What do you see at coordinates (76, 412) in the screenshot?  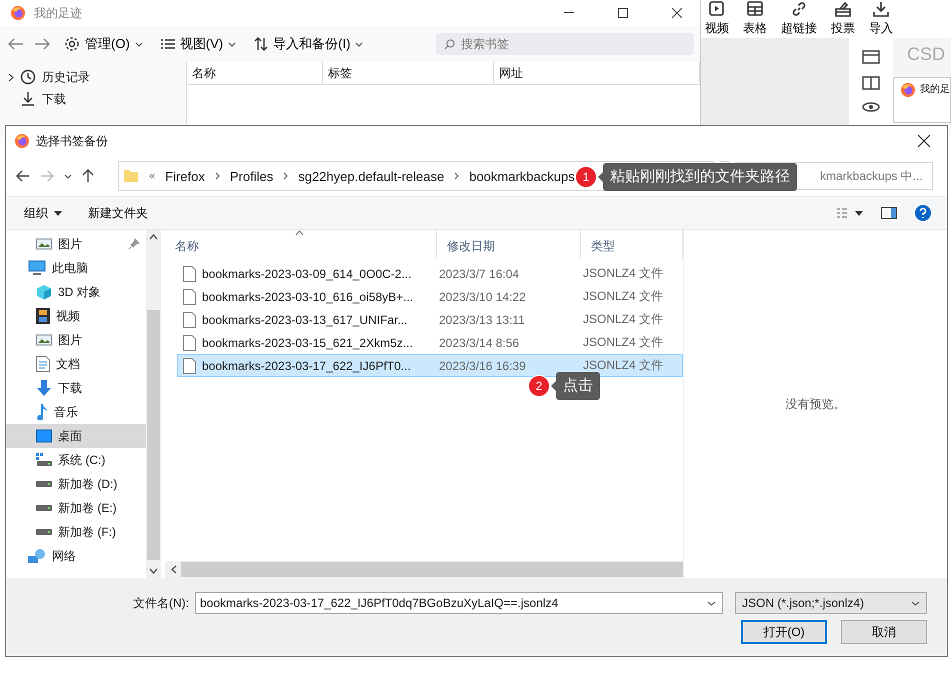 I see `nav-item: 音乐` at bounding box center [76, 412].